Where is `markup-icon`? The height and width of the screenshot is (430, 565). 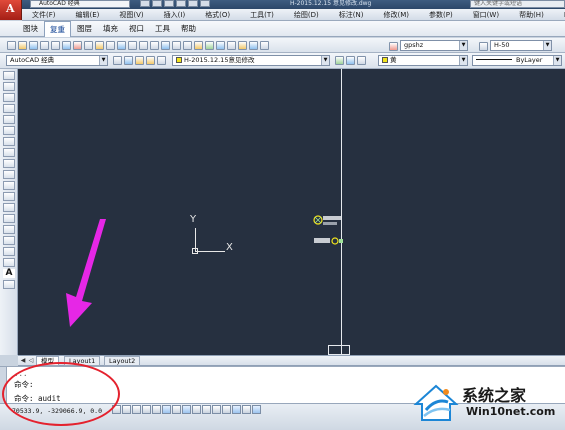 markup-icon is located at coordinates (242, 45).